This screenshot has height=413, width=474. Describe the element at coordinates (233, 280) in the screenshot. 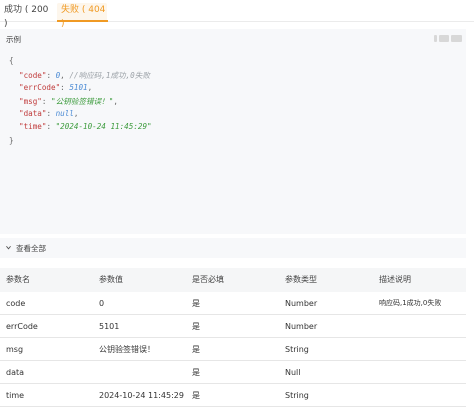

I see `table-header-row: 参数名 参数值 是否必填 参数类型 描述说明` at that location.